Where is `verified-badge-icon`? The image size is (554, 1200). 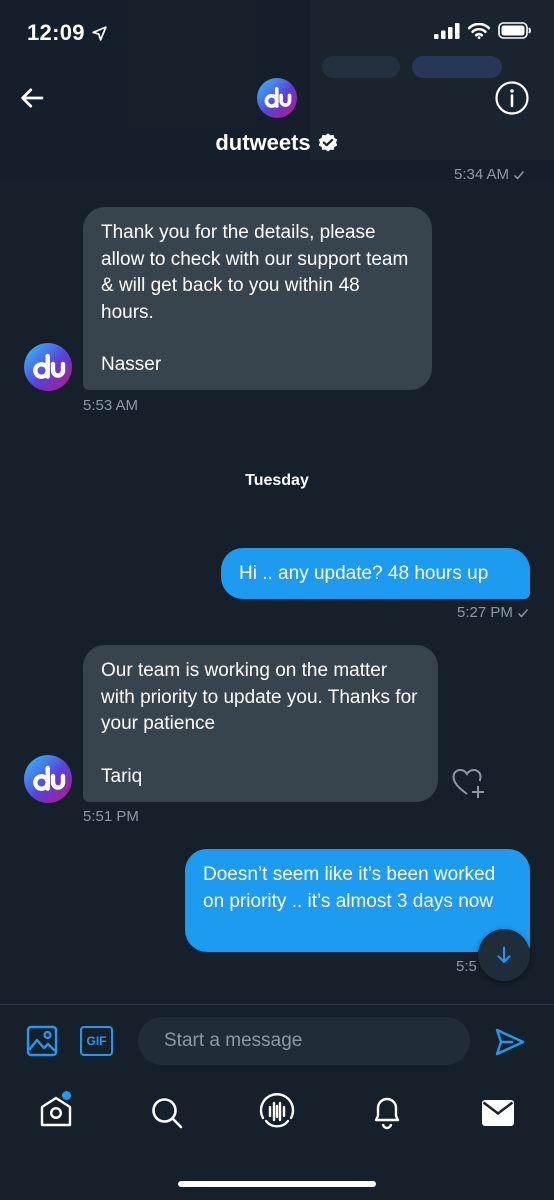 verified-badge-icon is located at coordinates (327, 142).